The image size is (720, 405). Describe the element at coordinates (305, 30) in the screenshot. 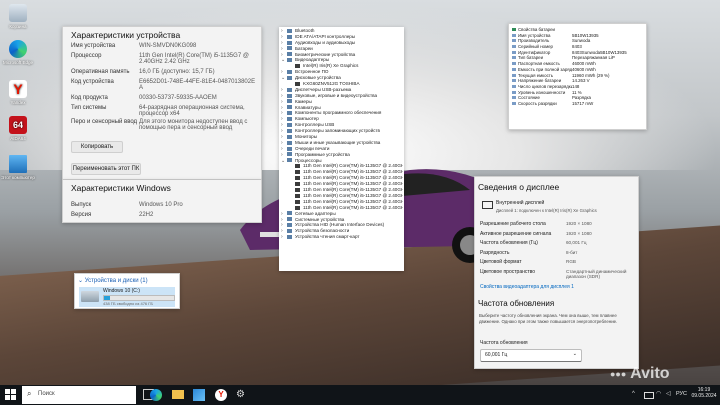

I see `device-label: Bluetooth` at that location.